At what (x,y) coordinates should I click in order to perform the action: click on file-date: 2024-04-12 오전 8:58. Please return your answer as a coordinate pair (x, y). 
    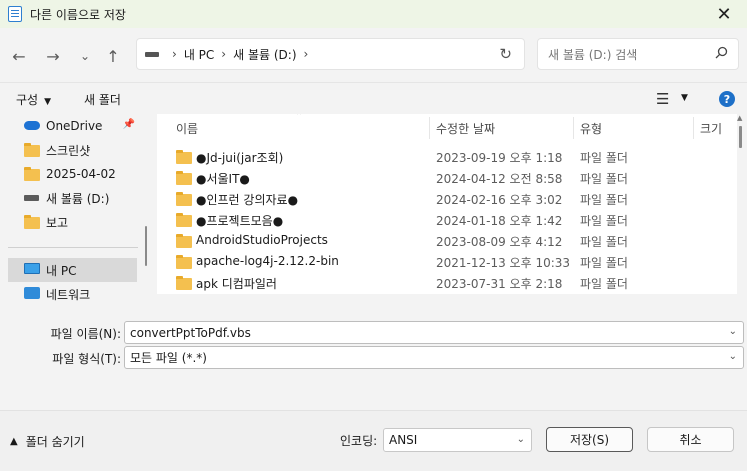
    Looking at the image, I should click on (499, 179).